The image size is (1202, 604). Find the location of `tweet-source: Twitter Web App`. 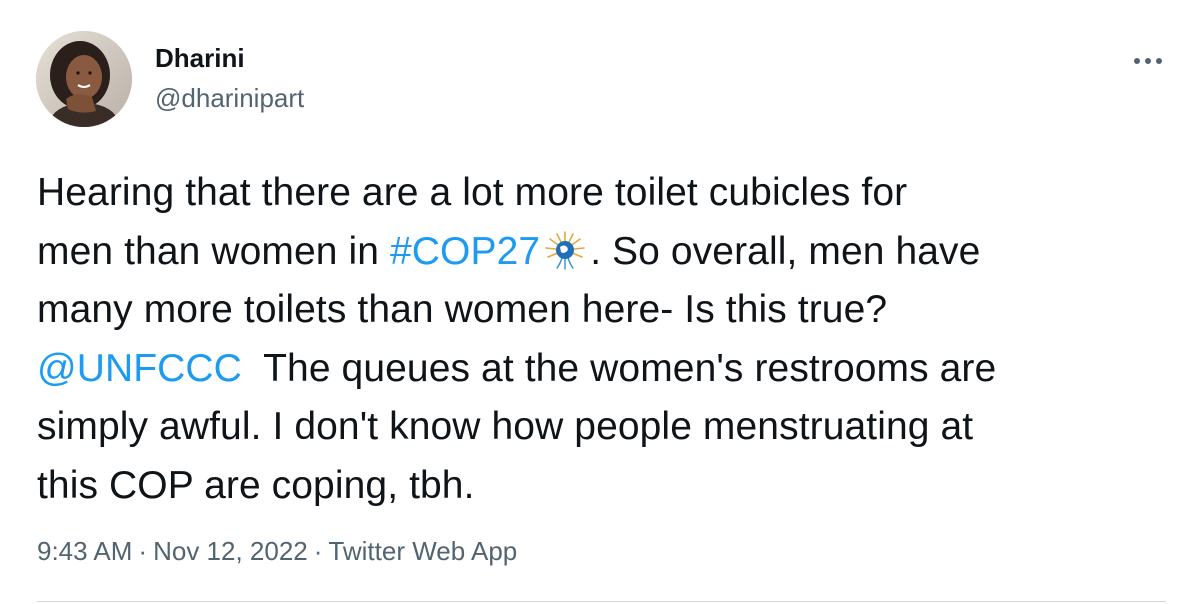

tweet-source: Twitter Web App is located at coordinates (422, 551).